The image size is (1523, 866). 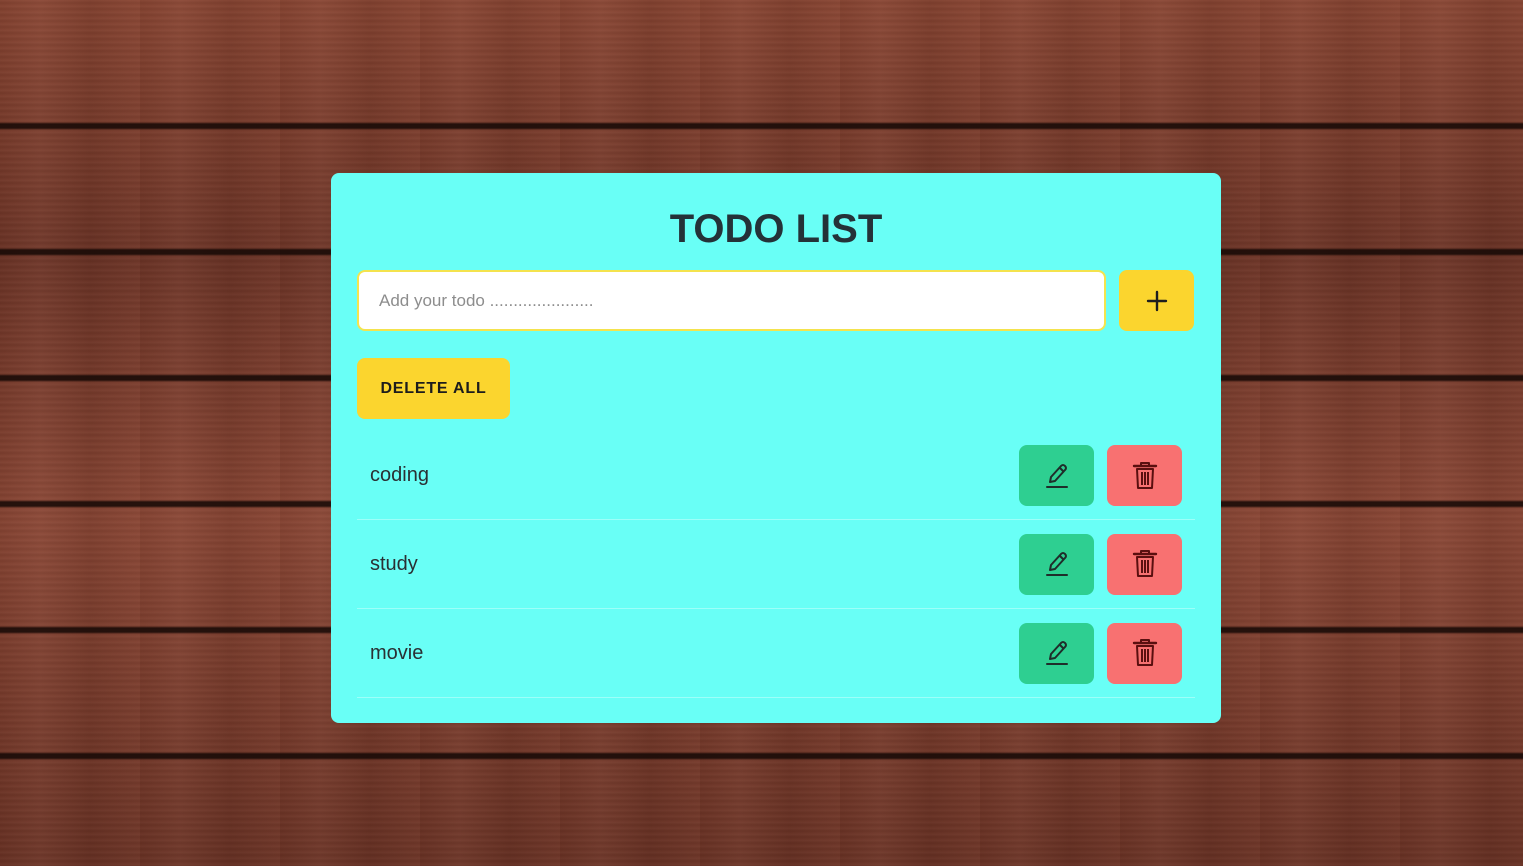 I want to click on todo-text: coding, so click(x=399, y=475).